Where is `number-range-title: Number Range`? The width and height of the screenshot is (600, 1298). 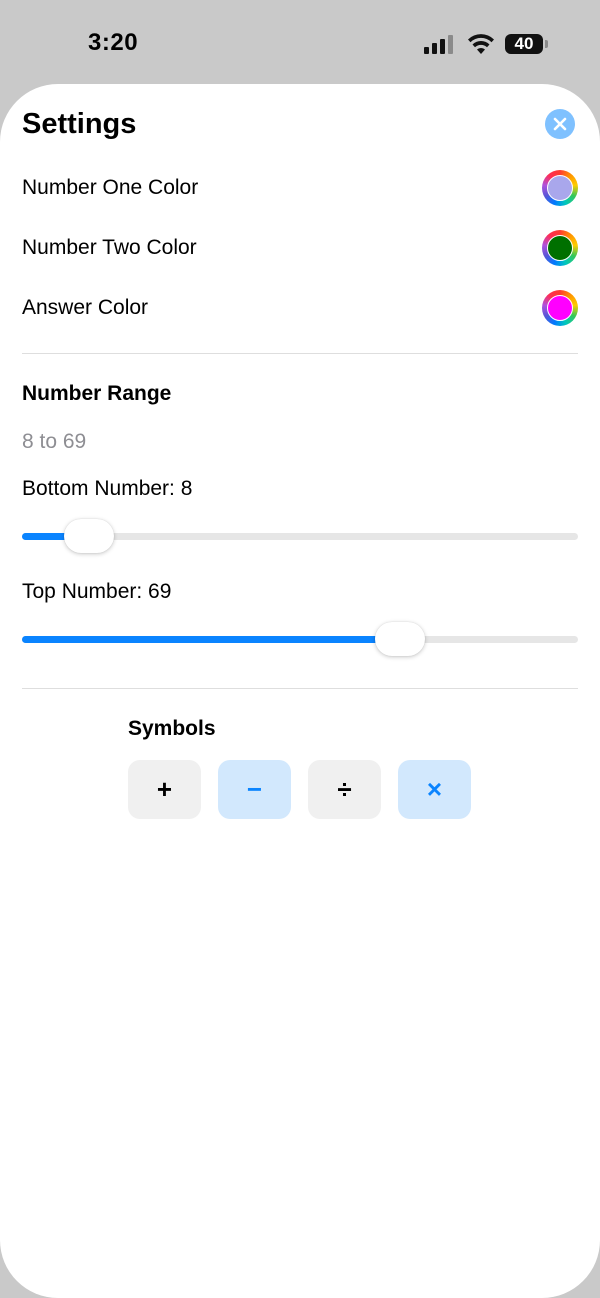
number-range-title: Number Range is located at coordinates (97, 393).